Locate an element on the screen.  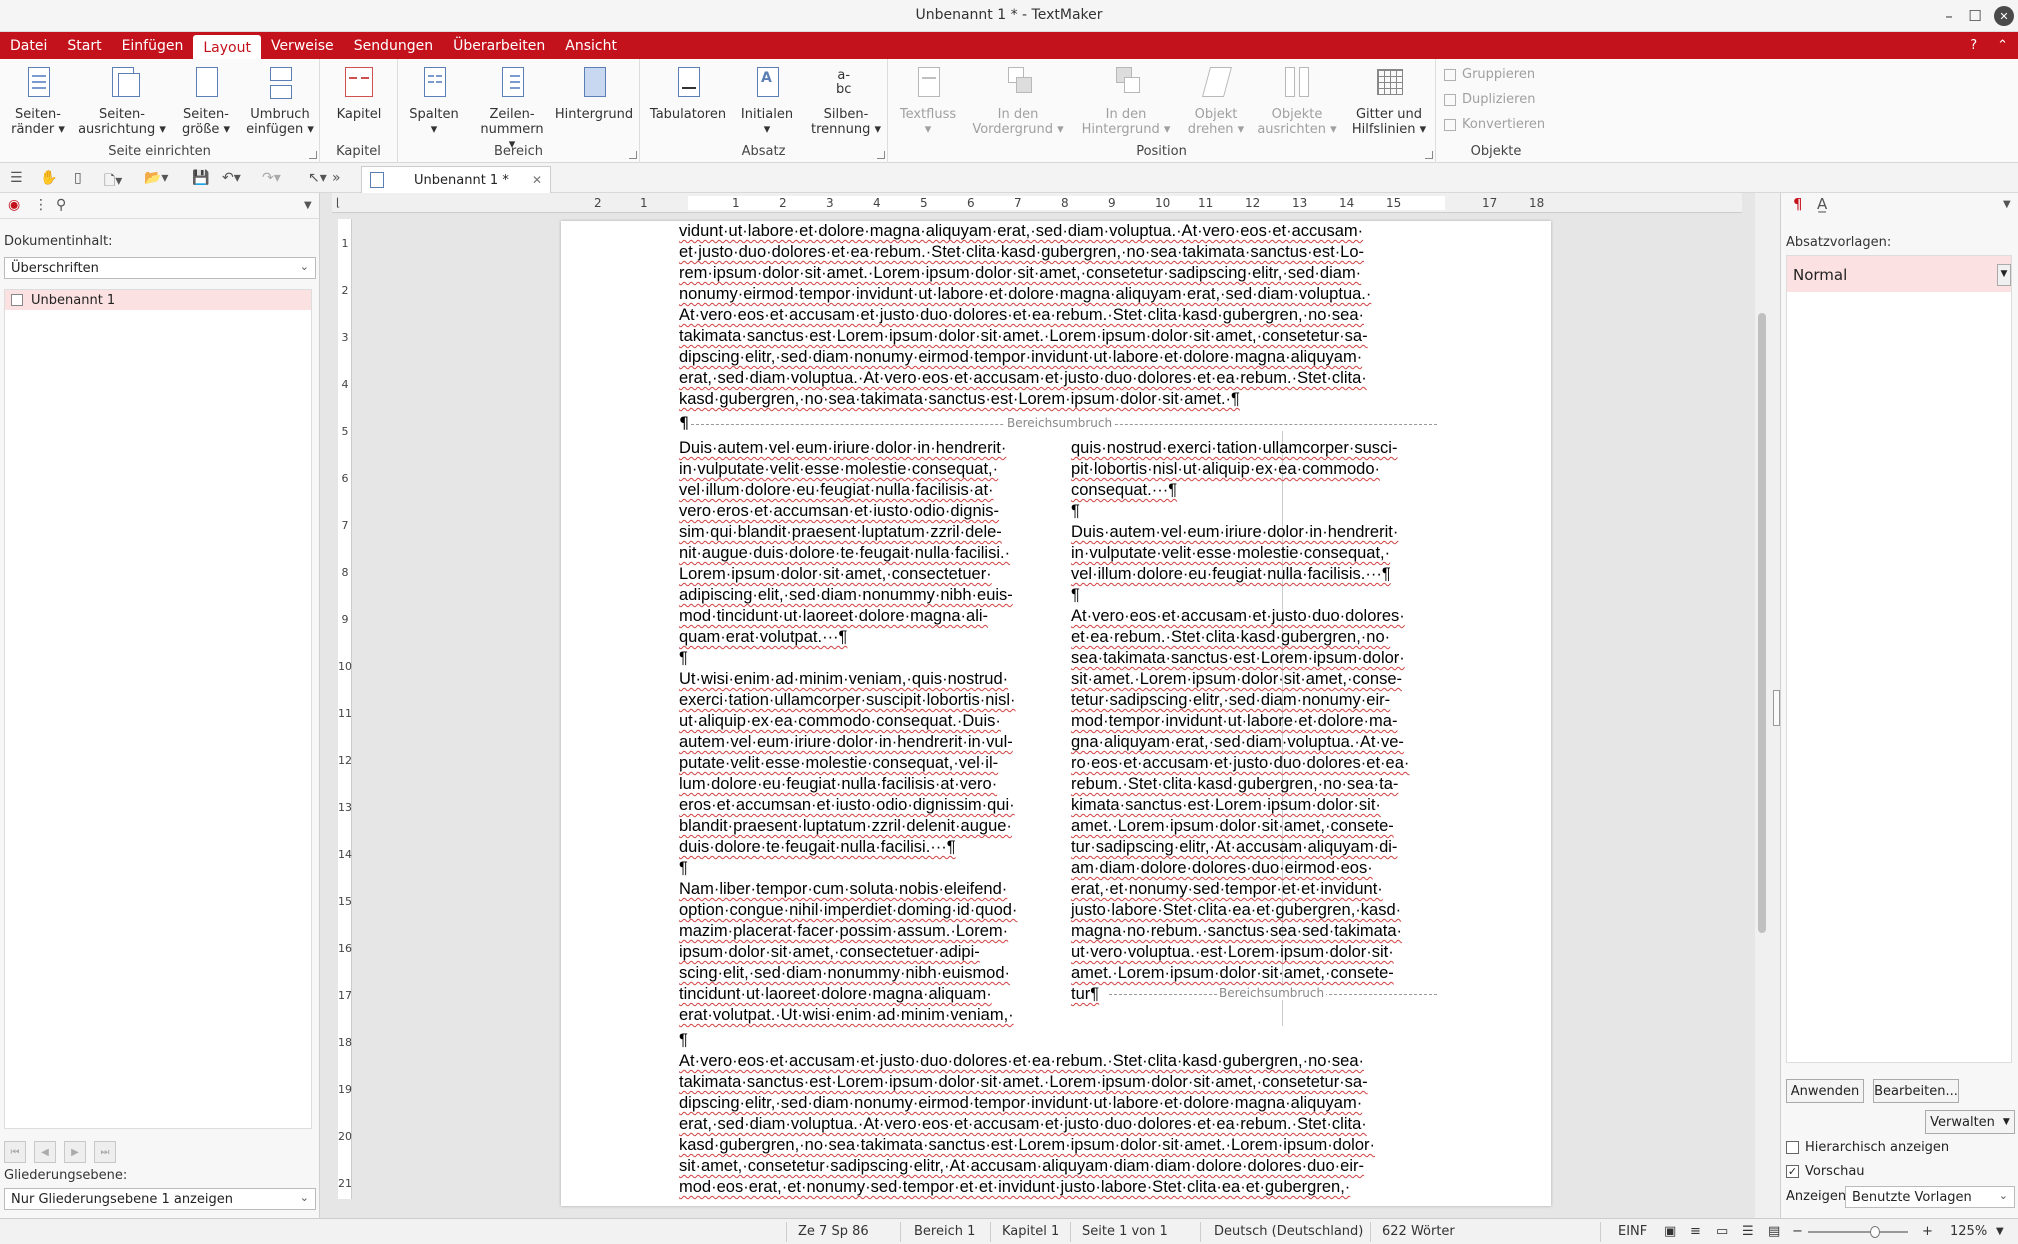
more-icon: » is located at coordinates (336, 178).